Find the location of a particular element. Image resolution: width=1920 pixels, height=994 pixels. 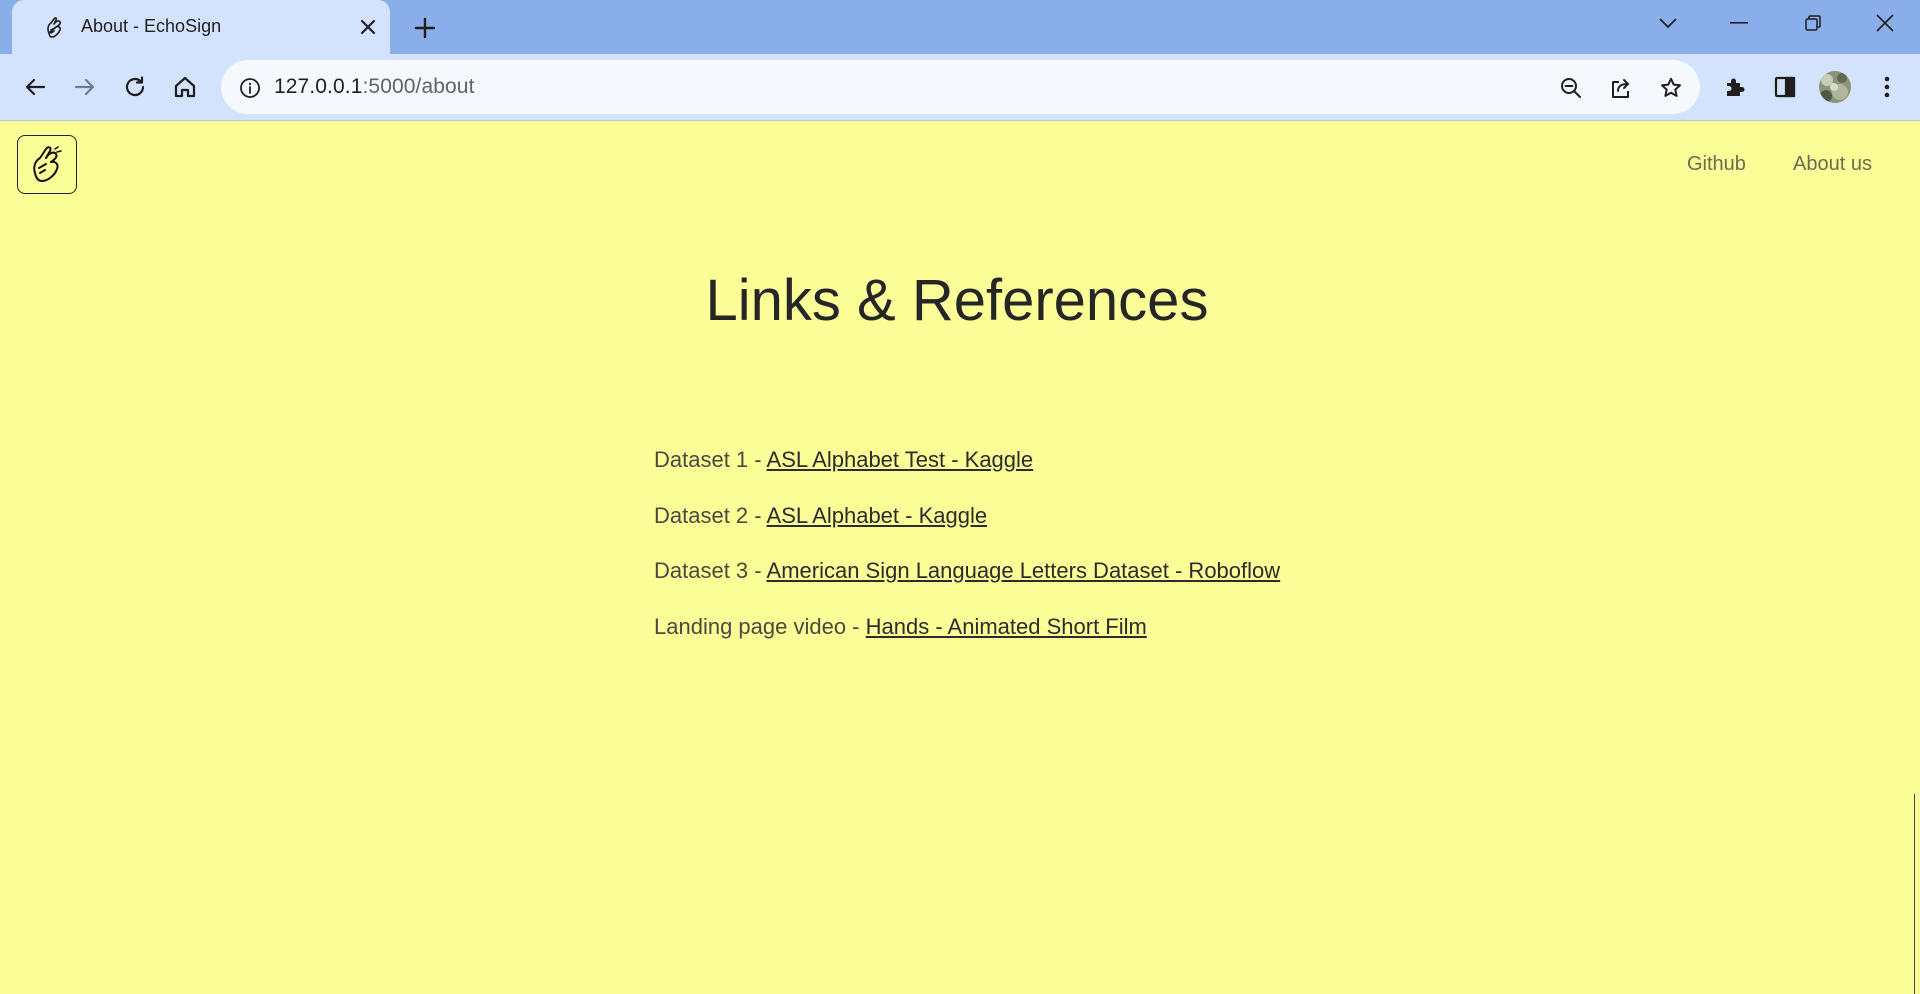

reload-icon is located at coordinates (135, 87).